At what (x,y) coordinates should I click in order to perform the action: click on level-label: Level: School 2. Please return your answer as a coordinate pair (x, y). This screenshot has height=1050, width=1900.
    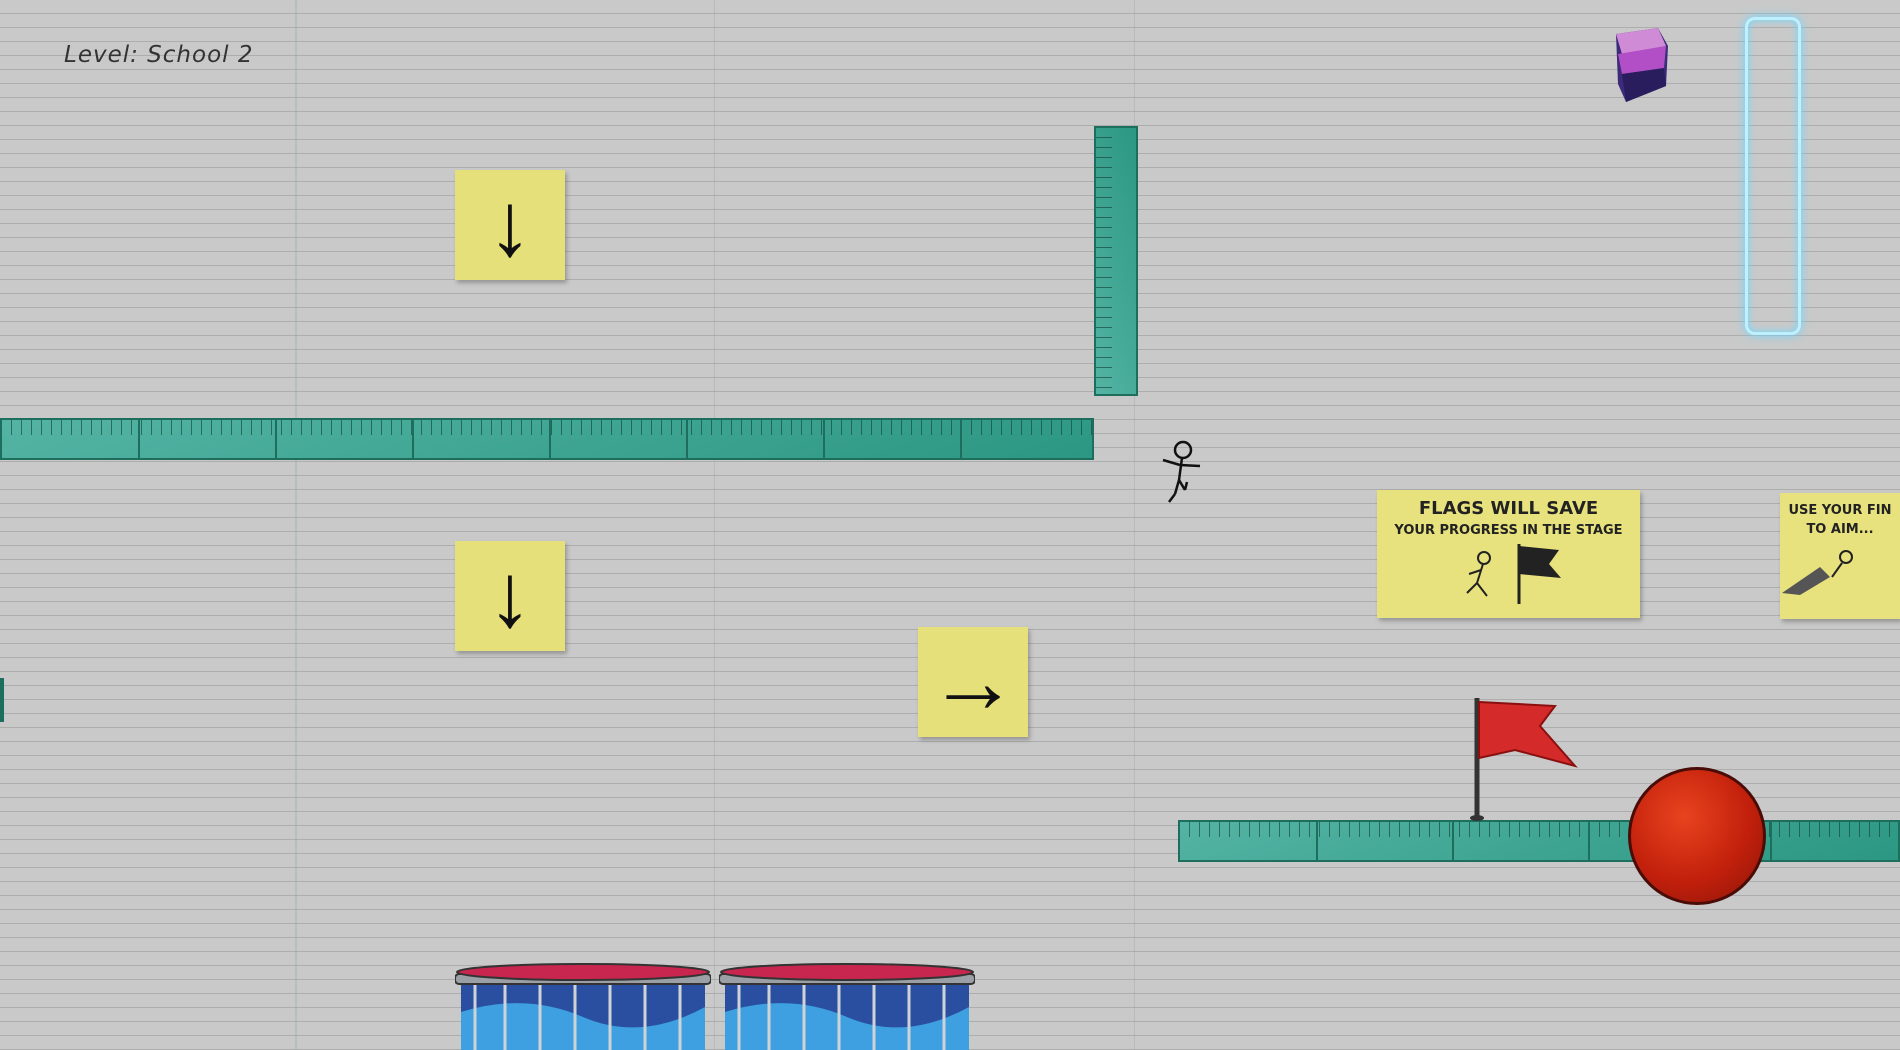
    Looking at the image, I should click on (159, 55).